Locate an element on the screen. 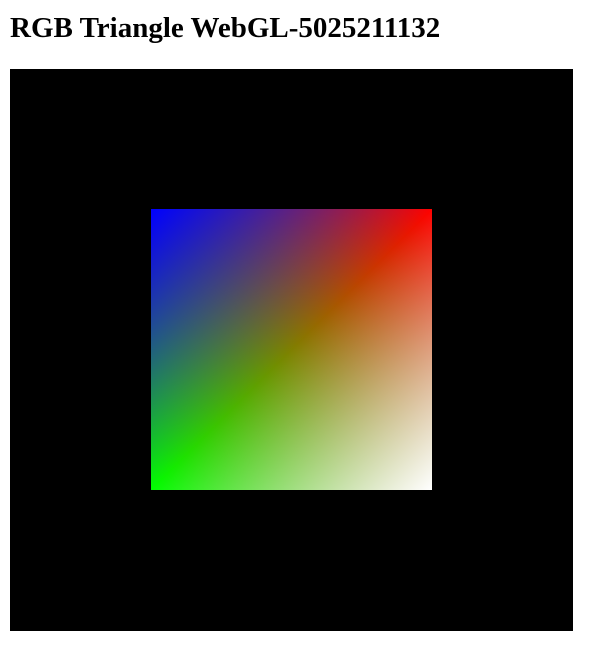  page-title: RGB Triangle WebGL-5025211132 is located at coordinates (225, 28).